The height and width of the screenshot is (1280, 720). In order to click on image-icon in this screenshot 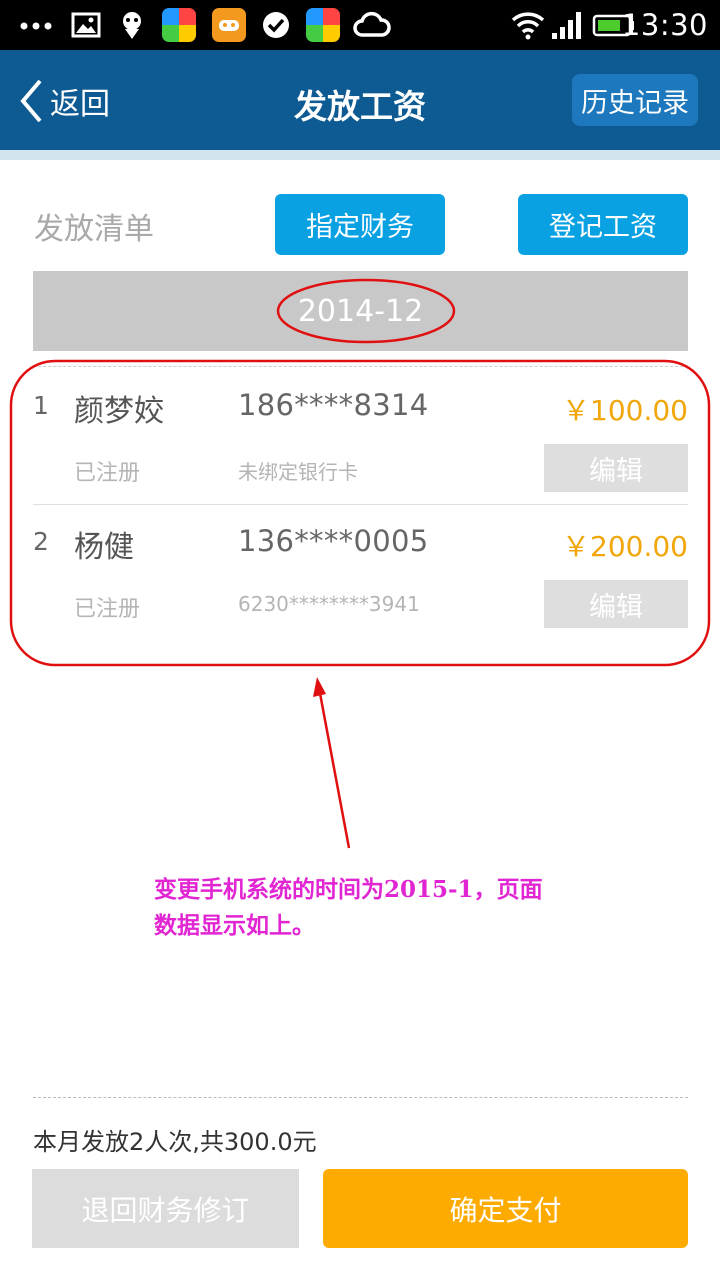, I will do `click(86, 25)`.